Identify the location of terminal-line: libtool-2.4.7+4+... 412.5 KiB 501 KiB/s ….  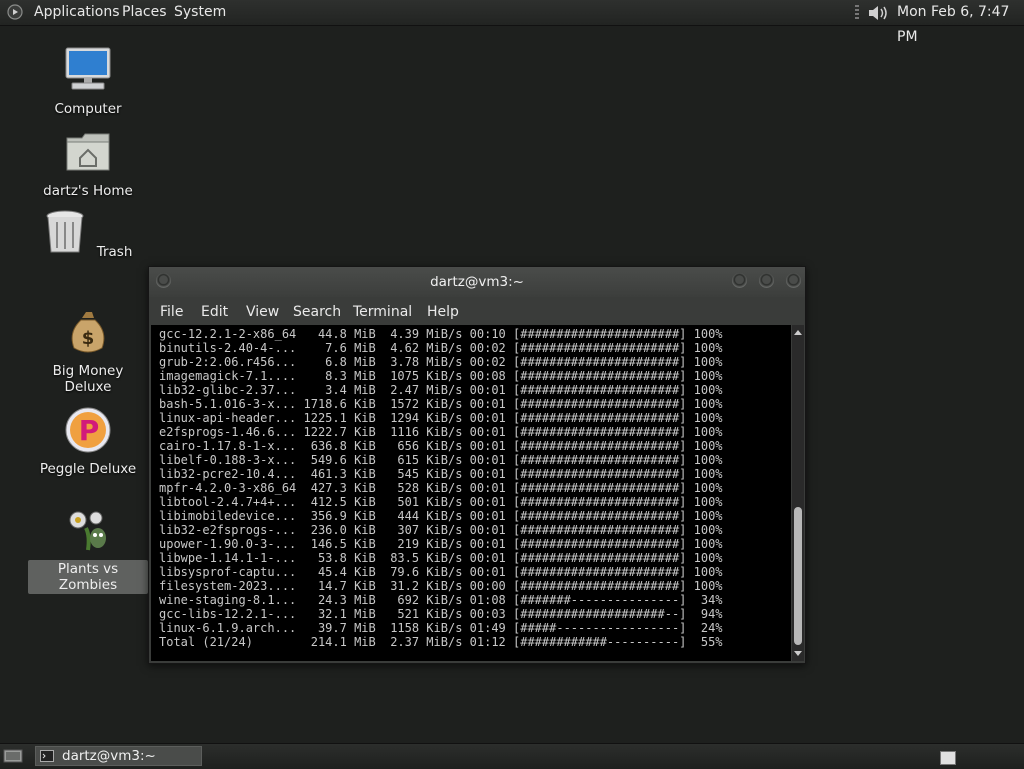
(441, 502).